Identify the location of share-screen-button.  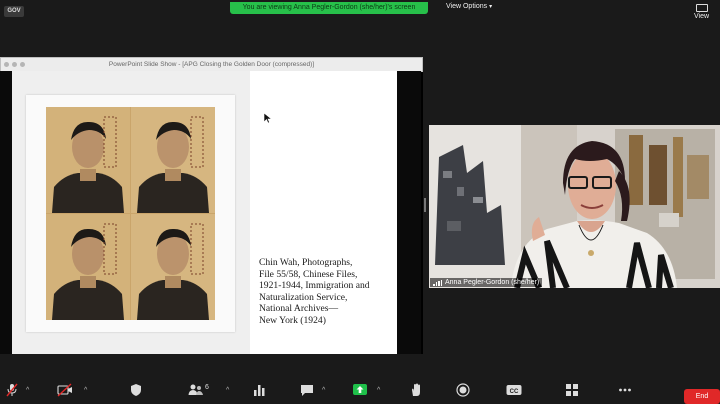
(360, 390).